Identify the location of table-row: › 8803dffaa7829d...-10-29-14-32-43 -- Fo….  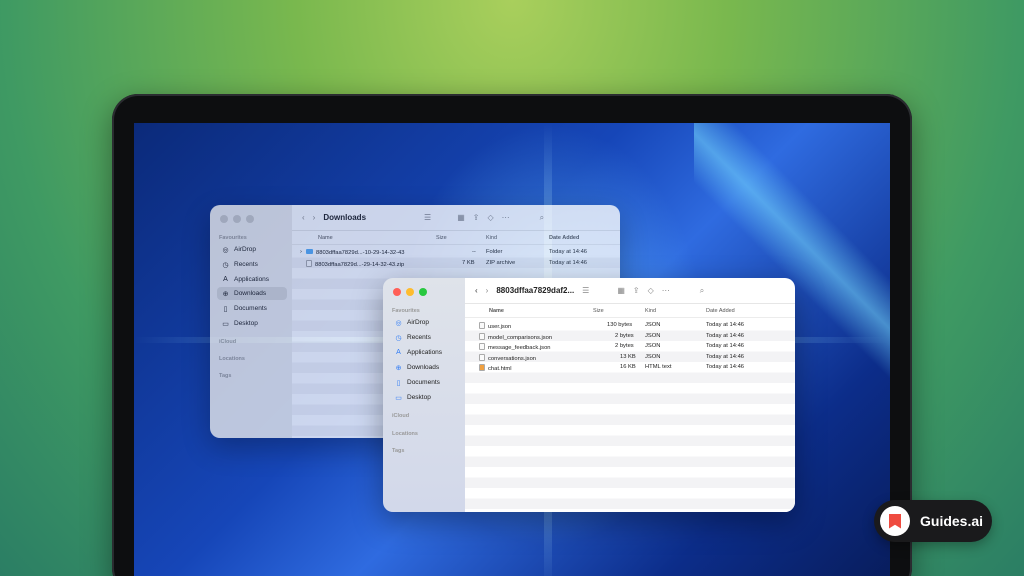
(456, 252).